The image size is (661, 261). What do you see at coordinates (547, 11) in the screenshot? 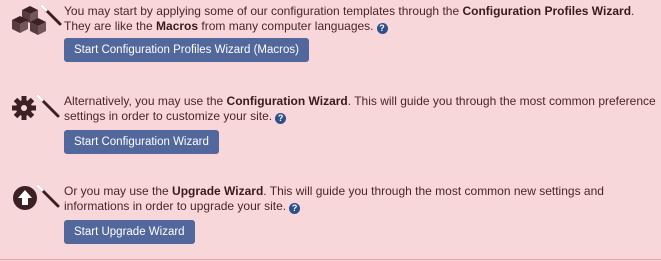
I see `wizard-name: Configuration Profiles Wizard` at bounding box center [547, 11].